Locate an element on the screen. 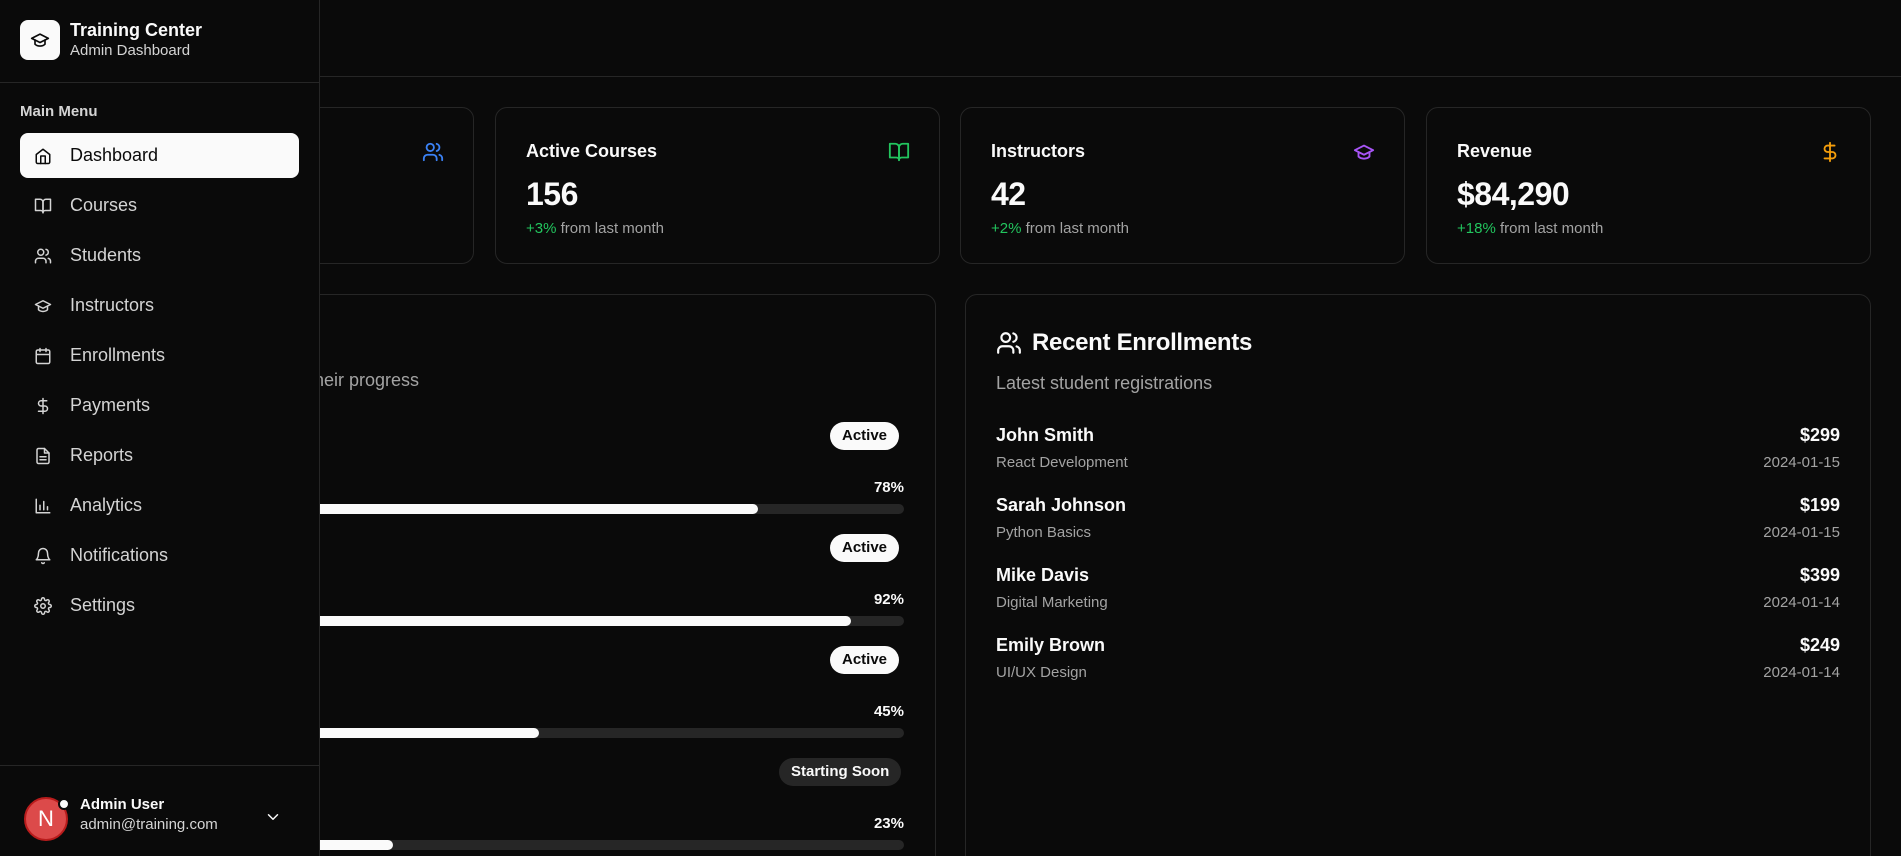 The height and width of the screenshot is (856, 1901). sidebar-item-label: Courses is located at coordinates (104, 205).